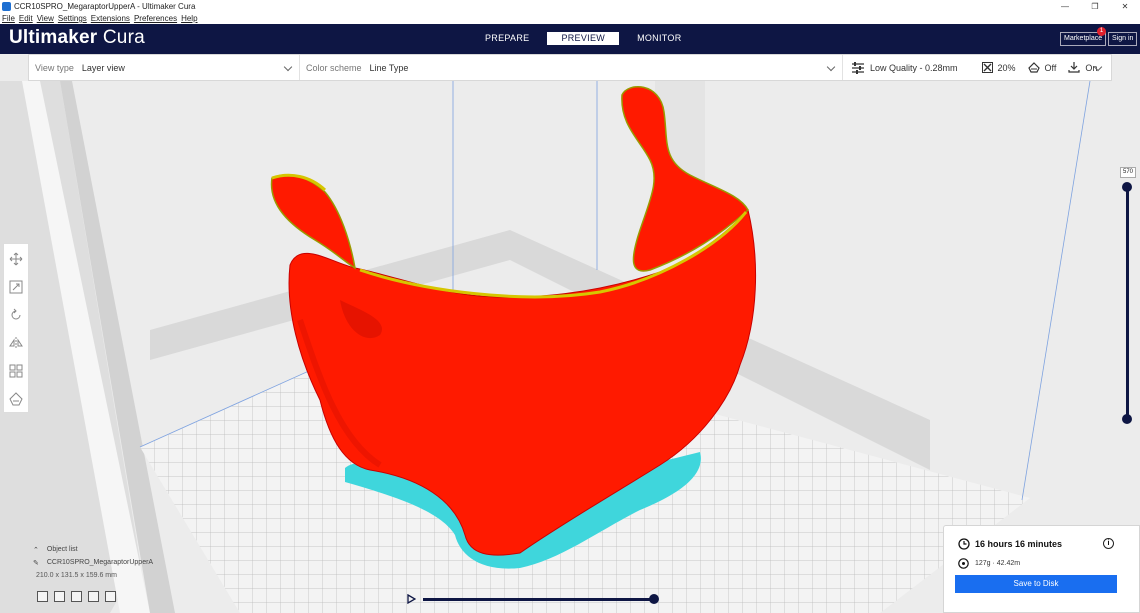 This screenshot has height=613, width=1140. Describe the element at coordinates (654, 599) in the screenshot. I see `simulation-slider-handle` at that location.